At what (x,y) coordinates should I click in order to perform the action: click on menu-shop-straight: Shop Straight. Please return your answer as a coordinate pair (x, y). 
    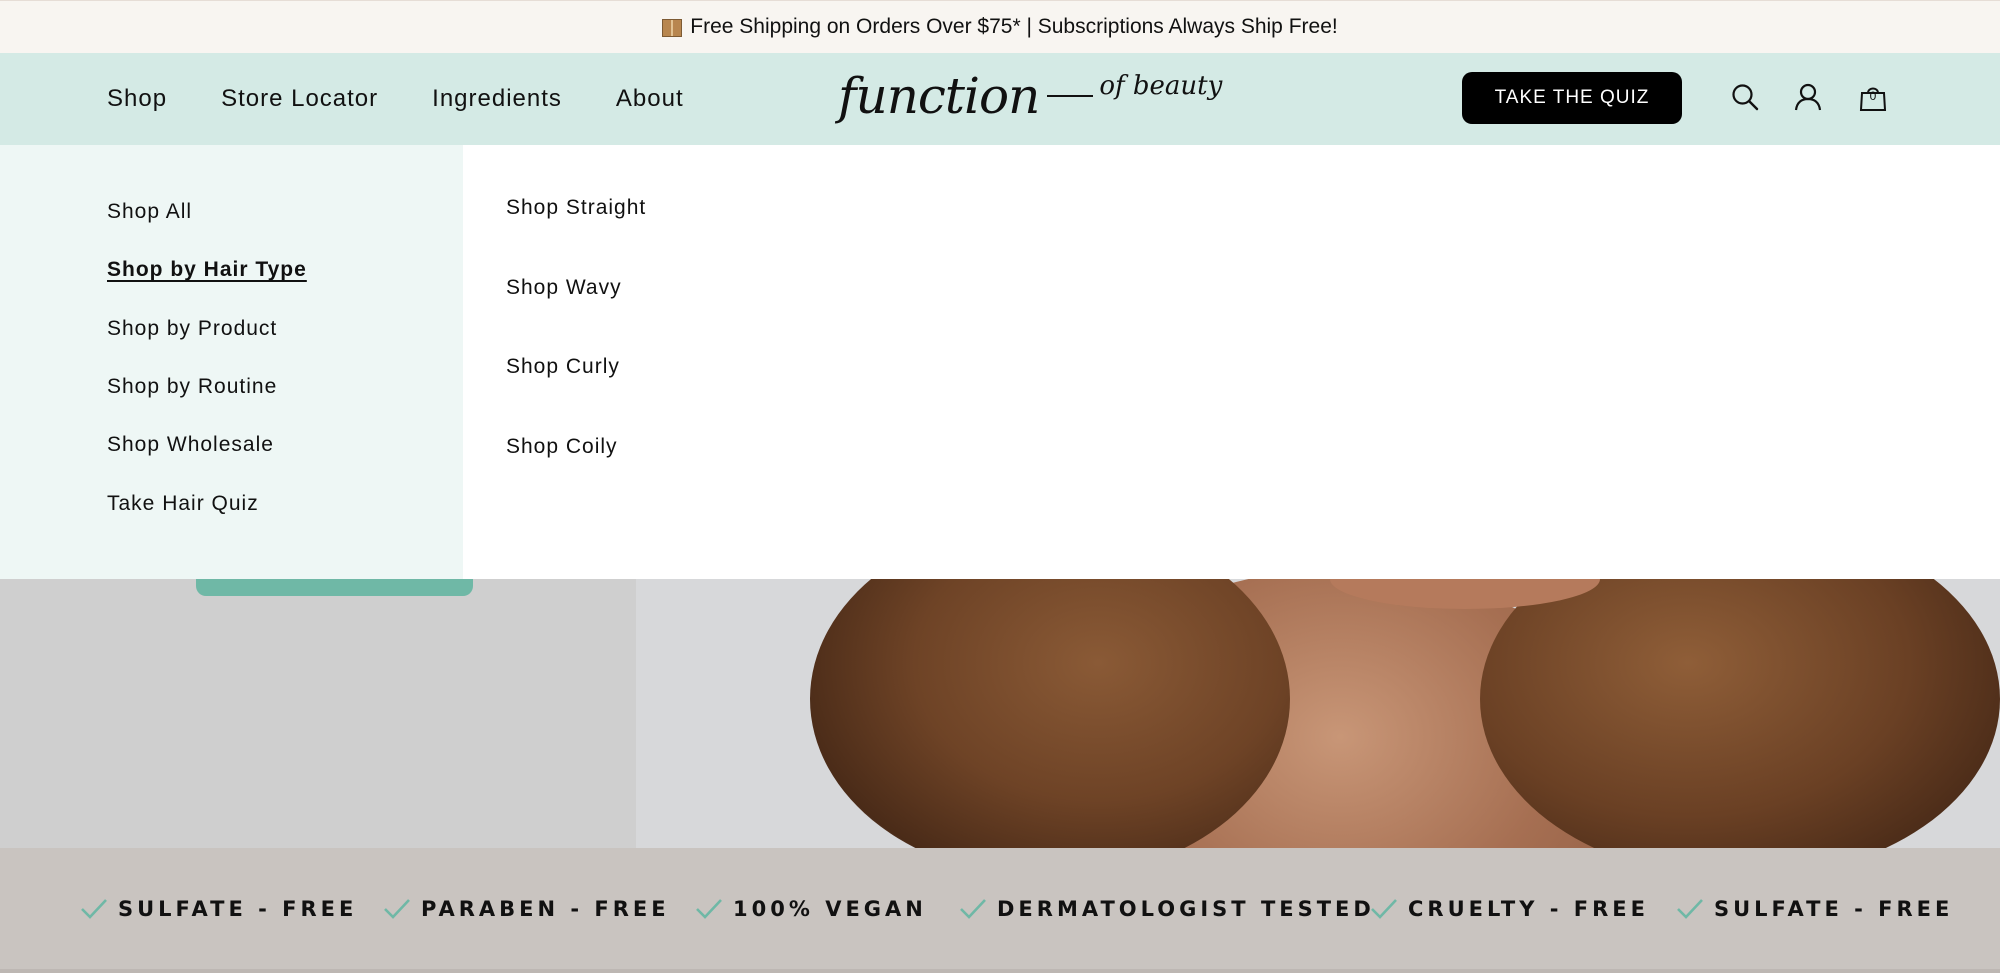
    Looking at the image, I should click on (576, 208).